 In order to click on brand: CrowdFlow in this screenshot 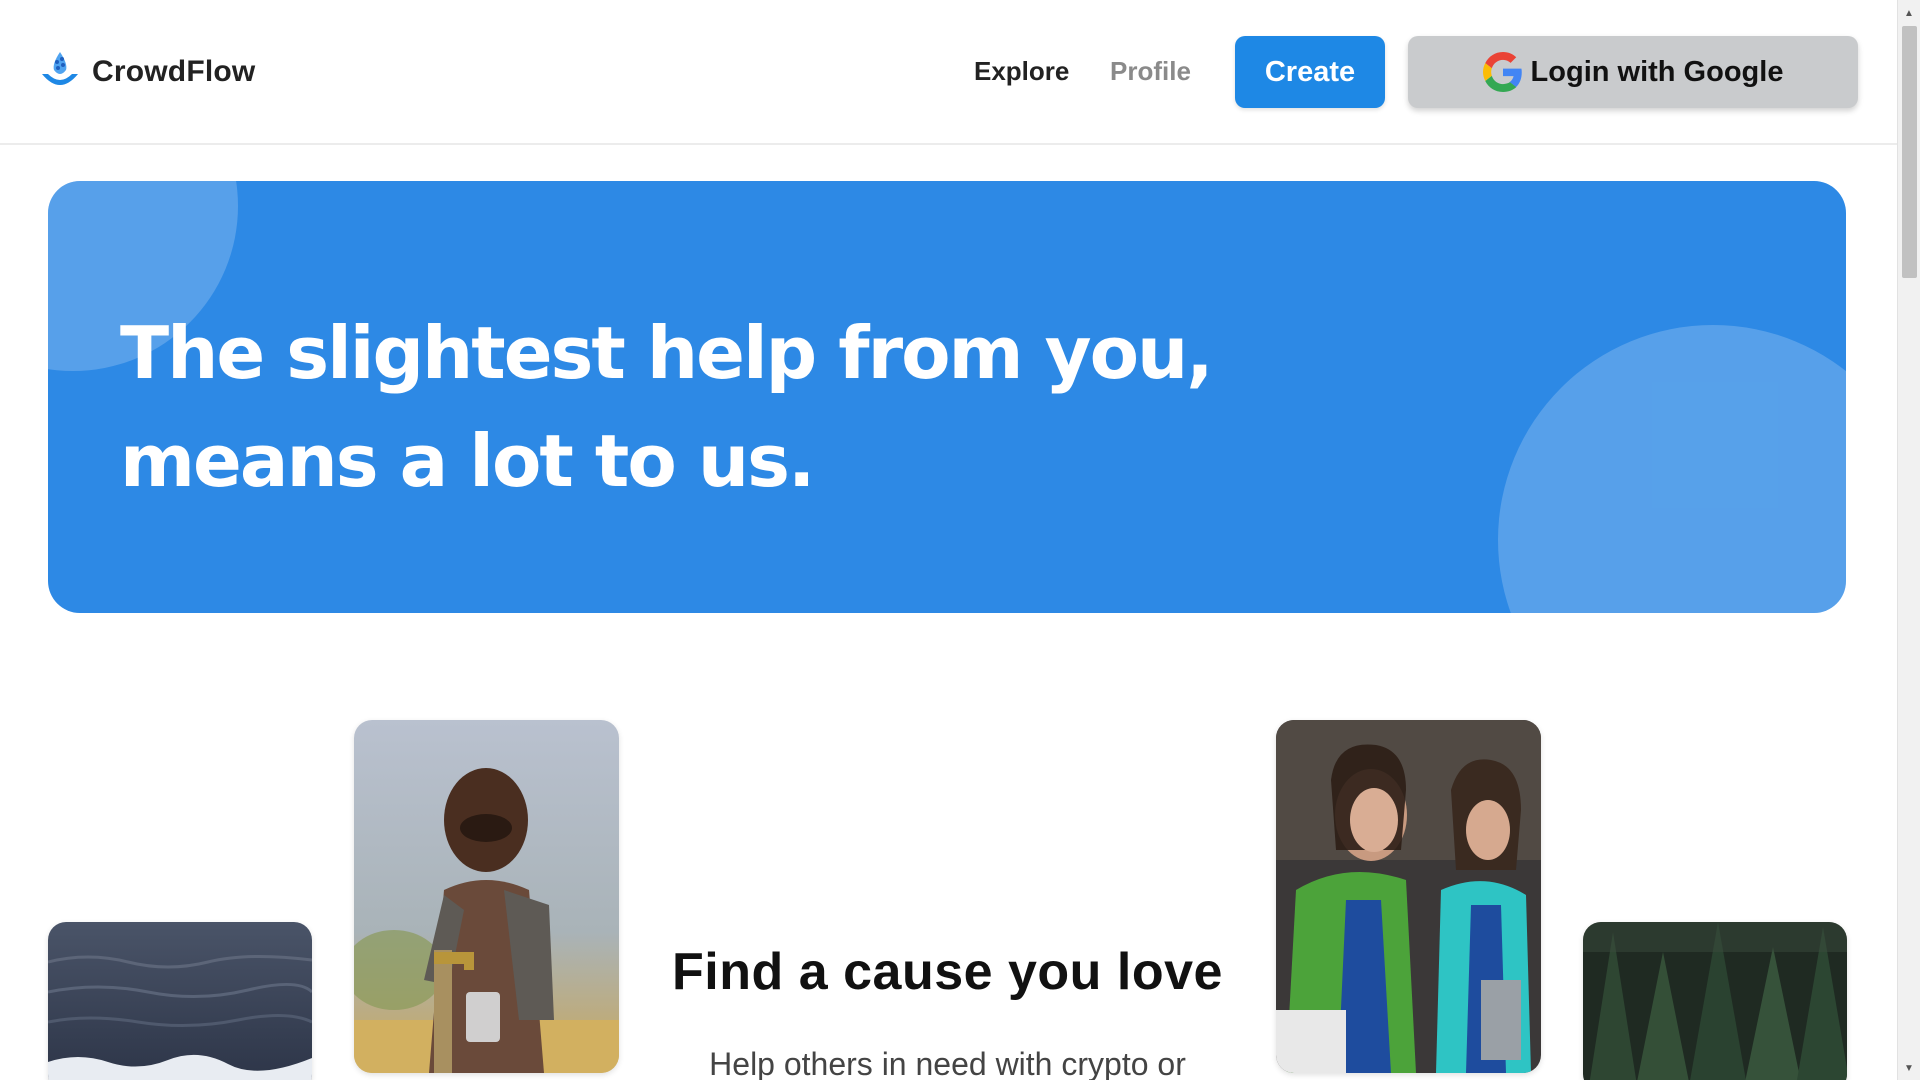, I will do `click(146, 72)`.